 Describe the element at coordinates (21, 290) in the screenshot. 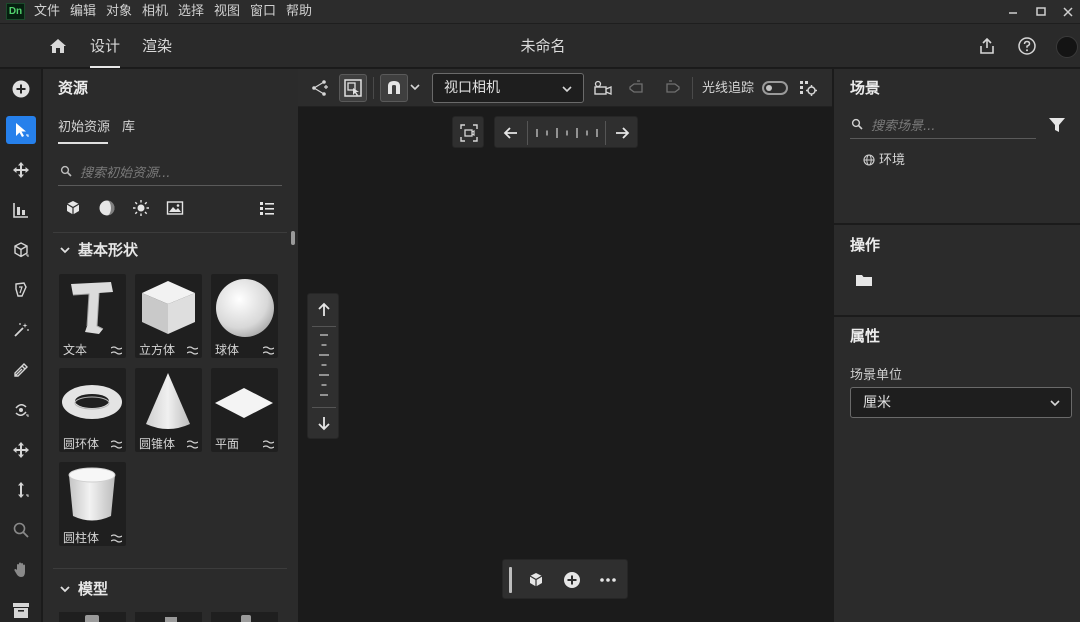

I see `magic-select-icon` at that location.